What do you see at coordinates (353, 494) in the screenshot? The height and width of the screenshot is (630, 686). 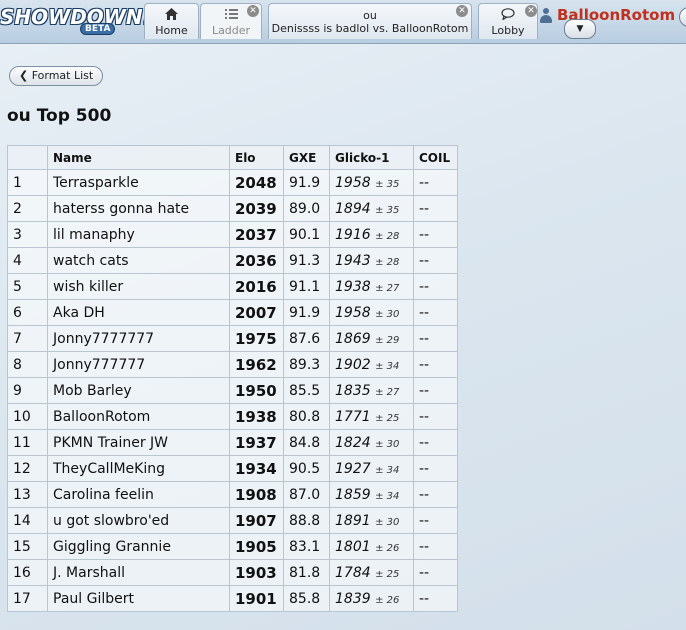 I see `glicko-rating: 1859` at bounding box center [353, 494].